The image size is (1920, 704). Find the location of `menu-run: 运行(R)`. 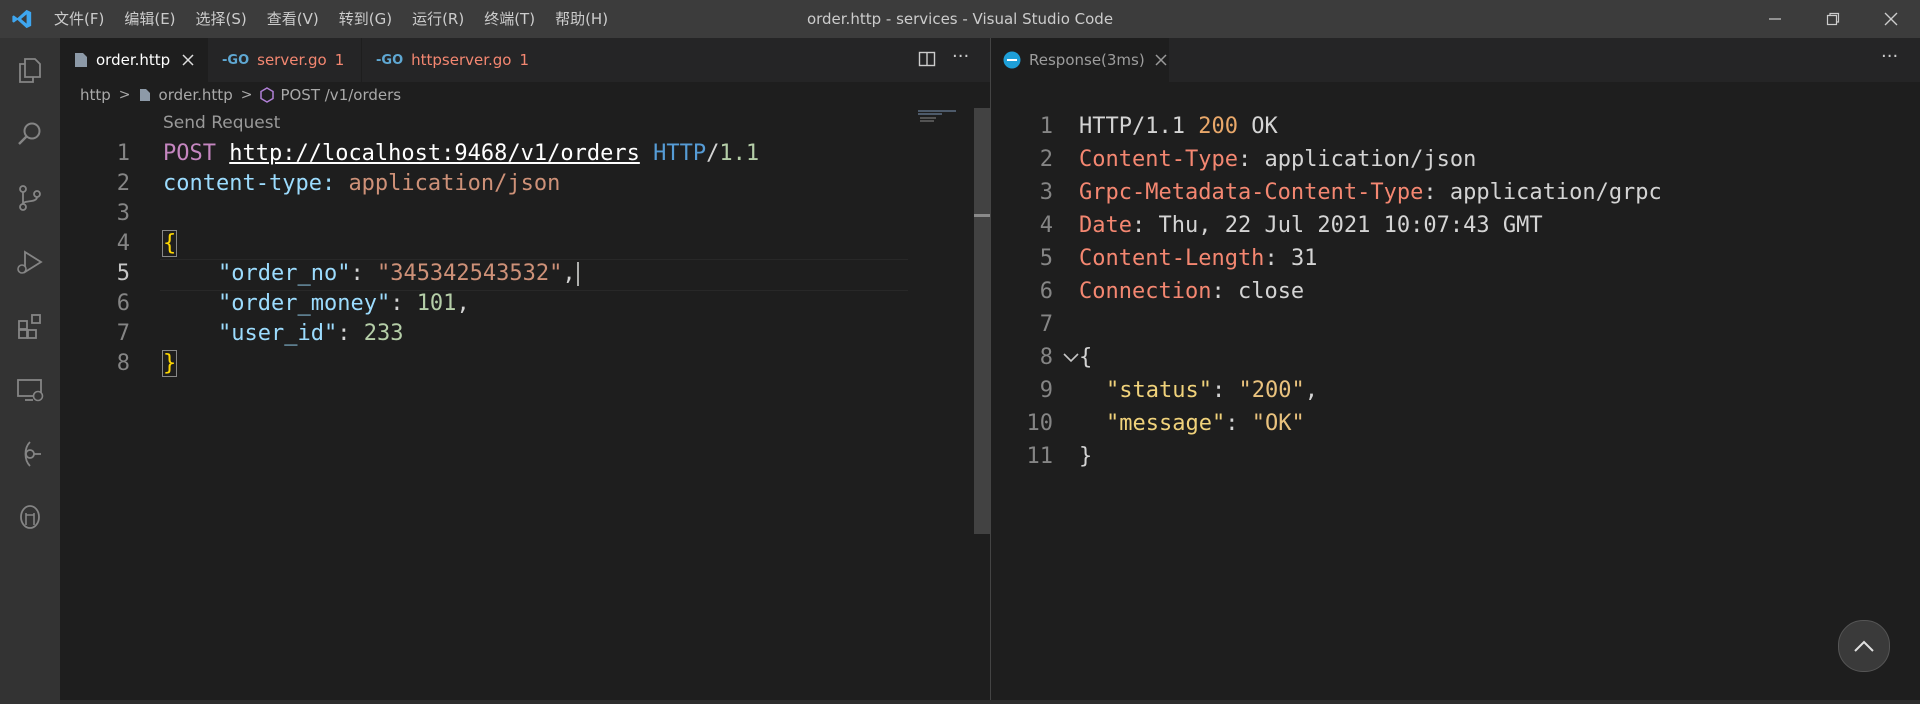

menu-run: 运行(R) is located at coordinates (438, 19).